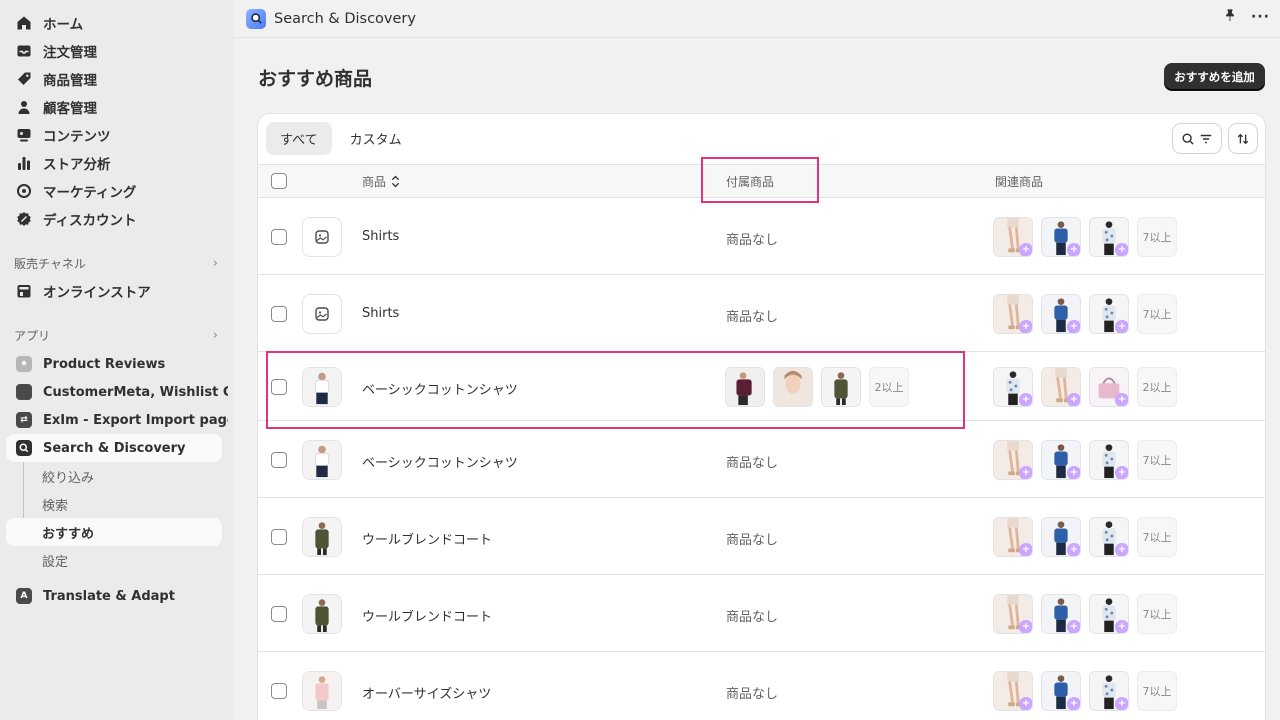 The height and width of the screenshot is (720, 1280). I want to click on search-discovery-icon, so click(24, 448).